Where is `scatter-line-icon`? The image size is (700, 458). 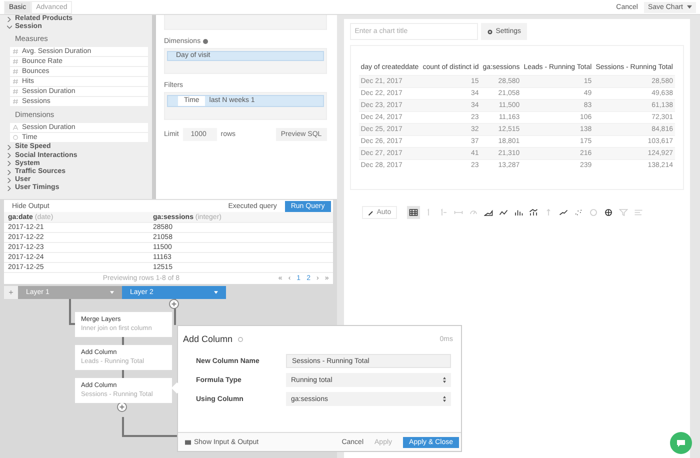 scatter-line-icon is located at coordinates (563, 212).